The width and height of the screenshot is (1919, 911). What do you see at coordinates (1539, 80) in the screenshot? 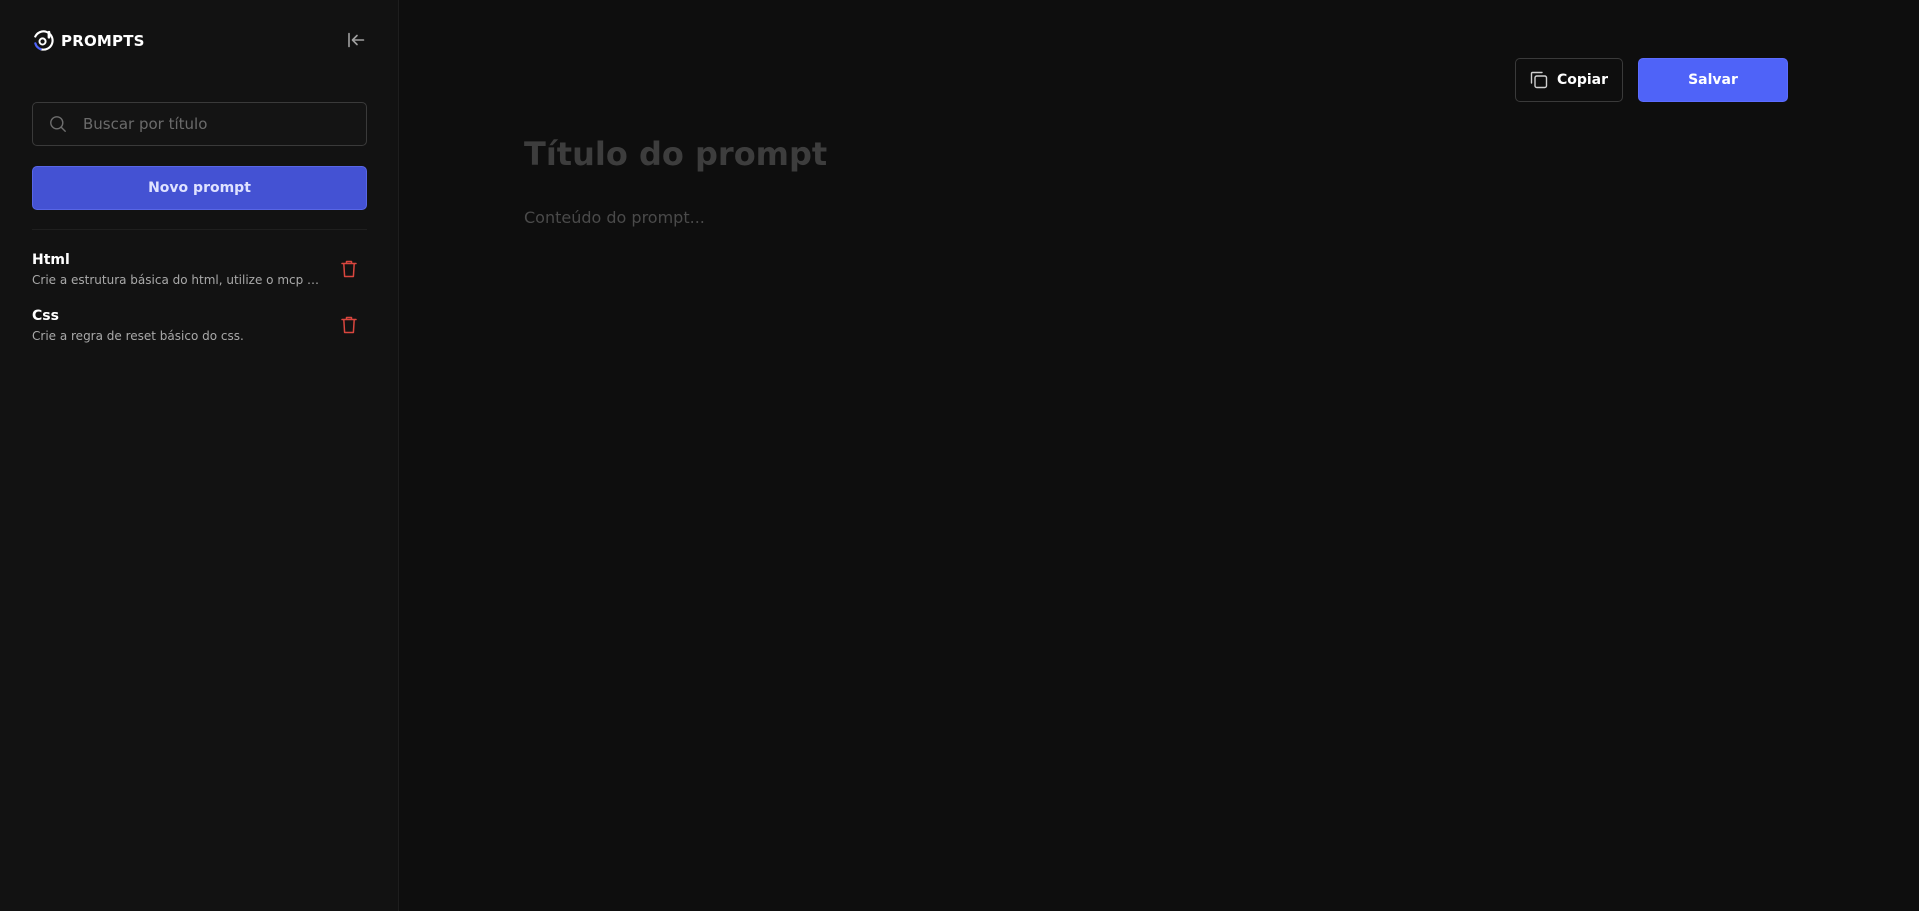
I see `copy-icon` at bounding box center [1539, 80].